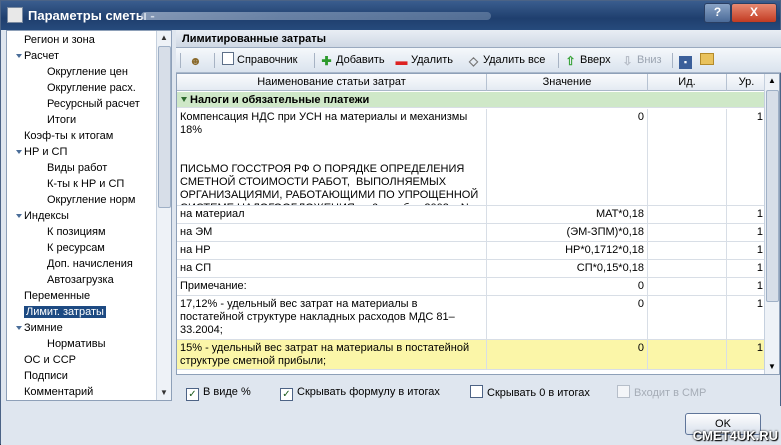 The image size is (781, 445). What do you see at coordinates (43, 328) in the screenshot?
I see `tree-item-winter: Зимние` at bounding box center [43, 328].